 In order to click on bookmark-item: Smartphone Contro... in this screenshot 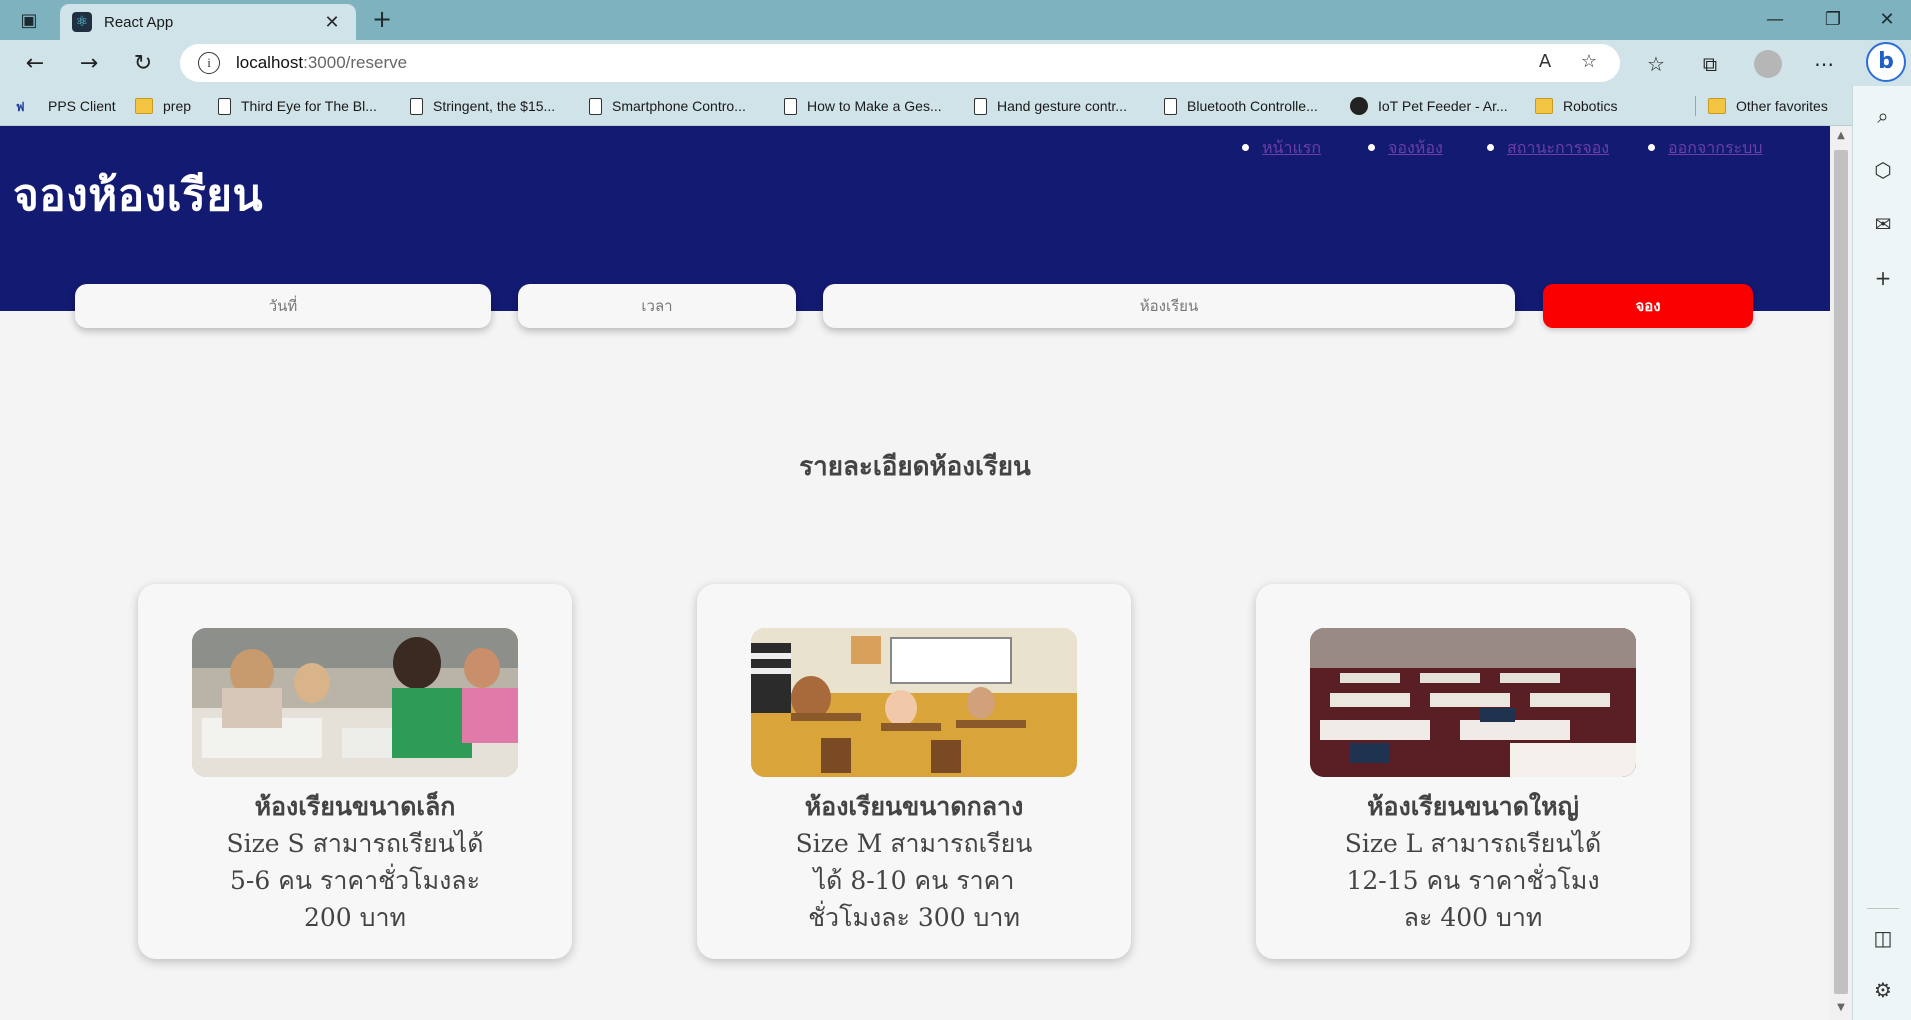, I will do `click(667, 106)`.